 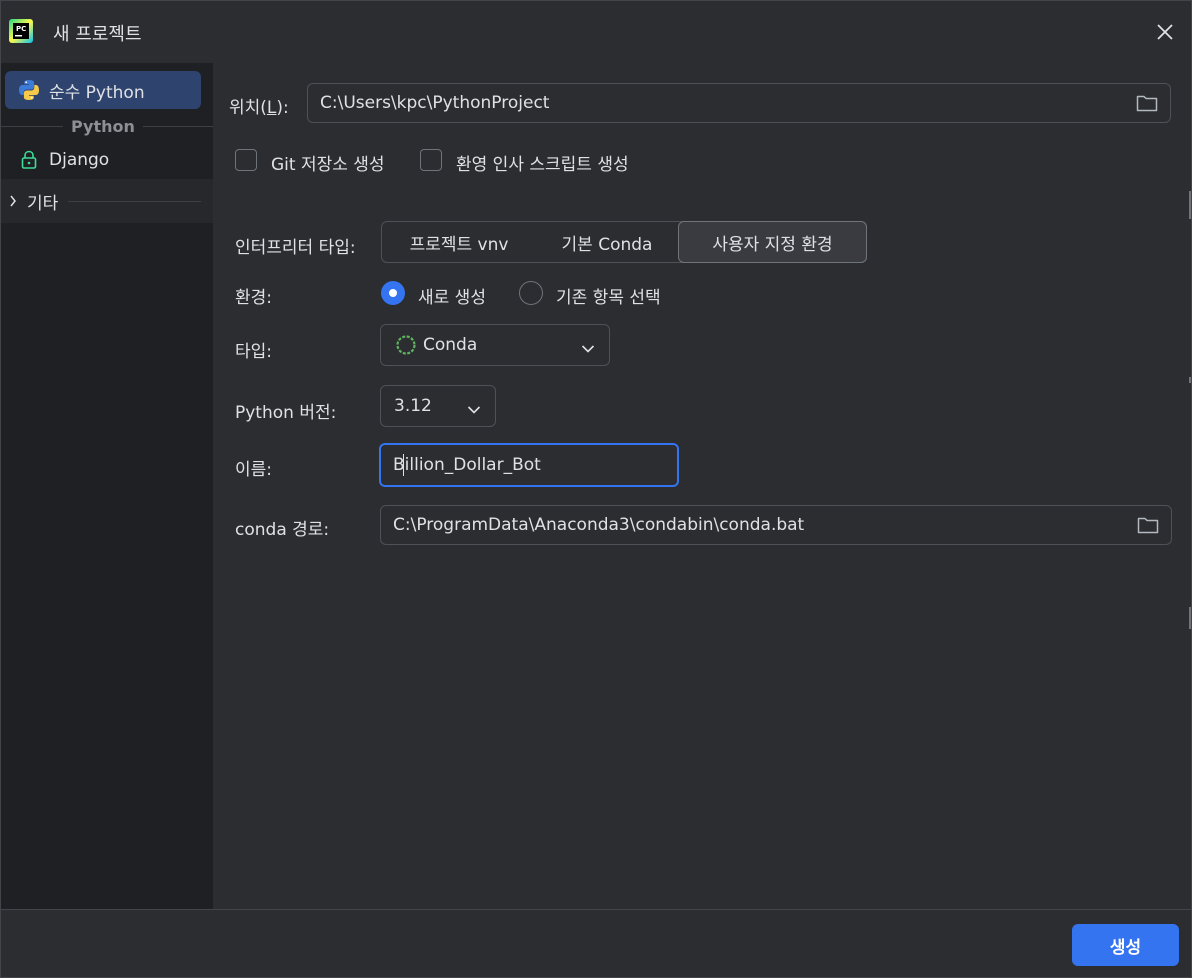 I want to click on welcome-script-checkbox, so click(x=431, y=160).